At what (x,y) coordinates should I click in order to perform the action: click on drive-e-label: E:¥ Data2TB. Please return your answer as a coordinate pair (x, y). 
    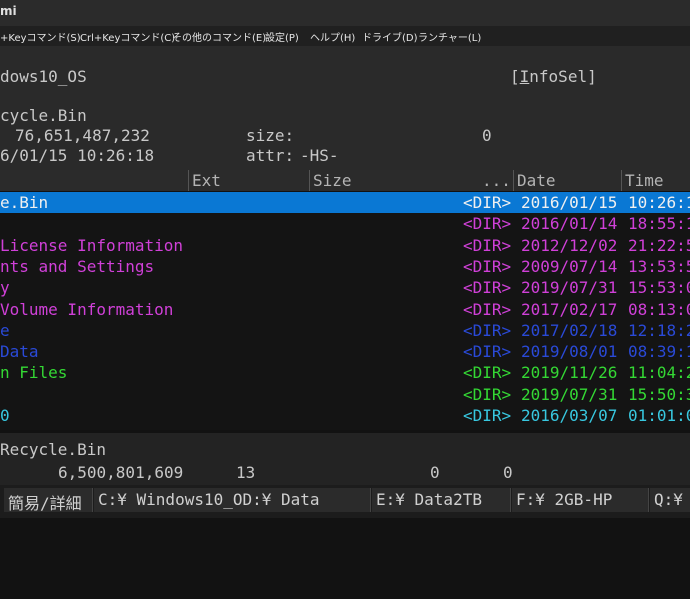
    Looking at the image, I should click on (429, 499).